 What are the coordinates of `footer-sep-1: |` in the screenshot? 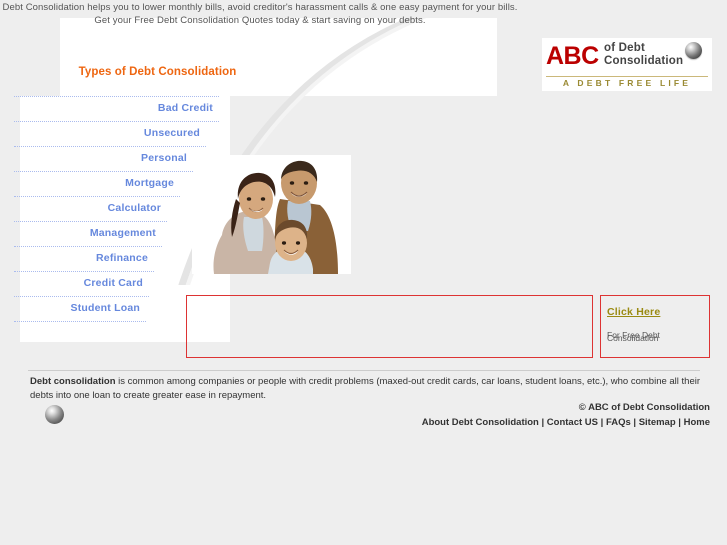 It's located at (542, 422).